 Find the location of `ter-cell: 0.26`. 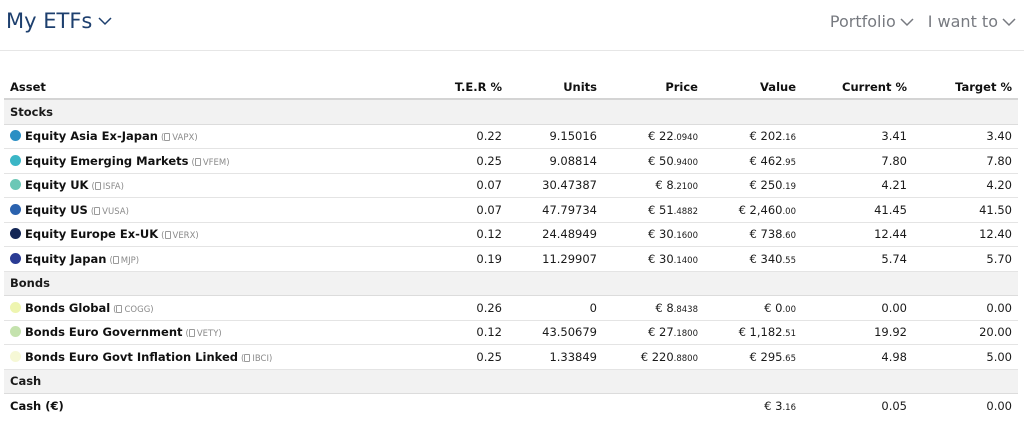

ter-cell: 0.26 is located at coordinates (474, 308).